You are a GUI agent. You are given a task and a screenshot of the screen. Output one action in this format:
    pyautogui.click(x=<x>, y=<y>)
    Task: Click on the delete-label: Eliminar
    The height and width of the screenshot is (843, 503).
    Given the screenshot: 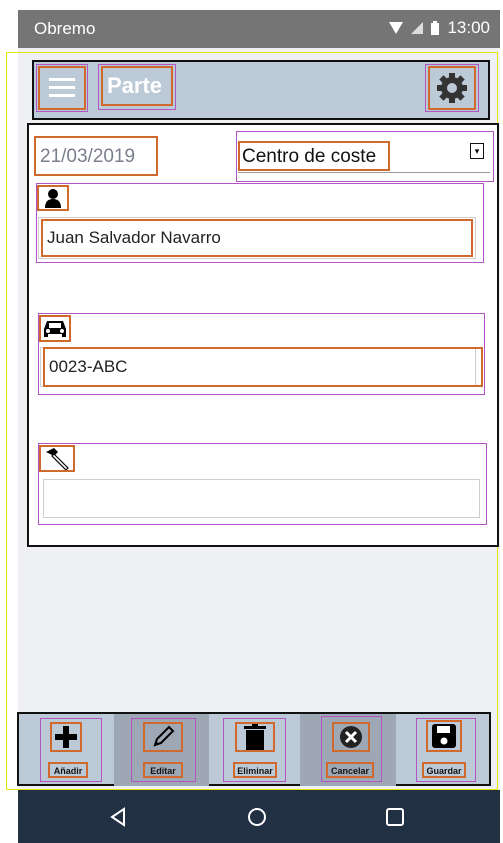 What is the action you would take?
    pyautogui.click(x=255, y=770)
    